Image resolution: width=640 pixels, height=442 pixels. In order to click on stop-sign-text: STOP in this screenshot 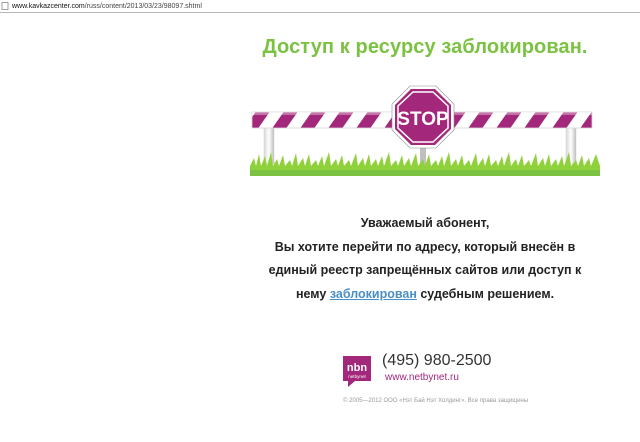, I will do `click(423, 119)`.